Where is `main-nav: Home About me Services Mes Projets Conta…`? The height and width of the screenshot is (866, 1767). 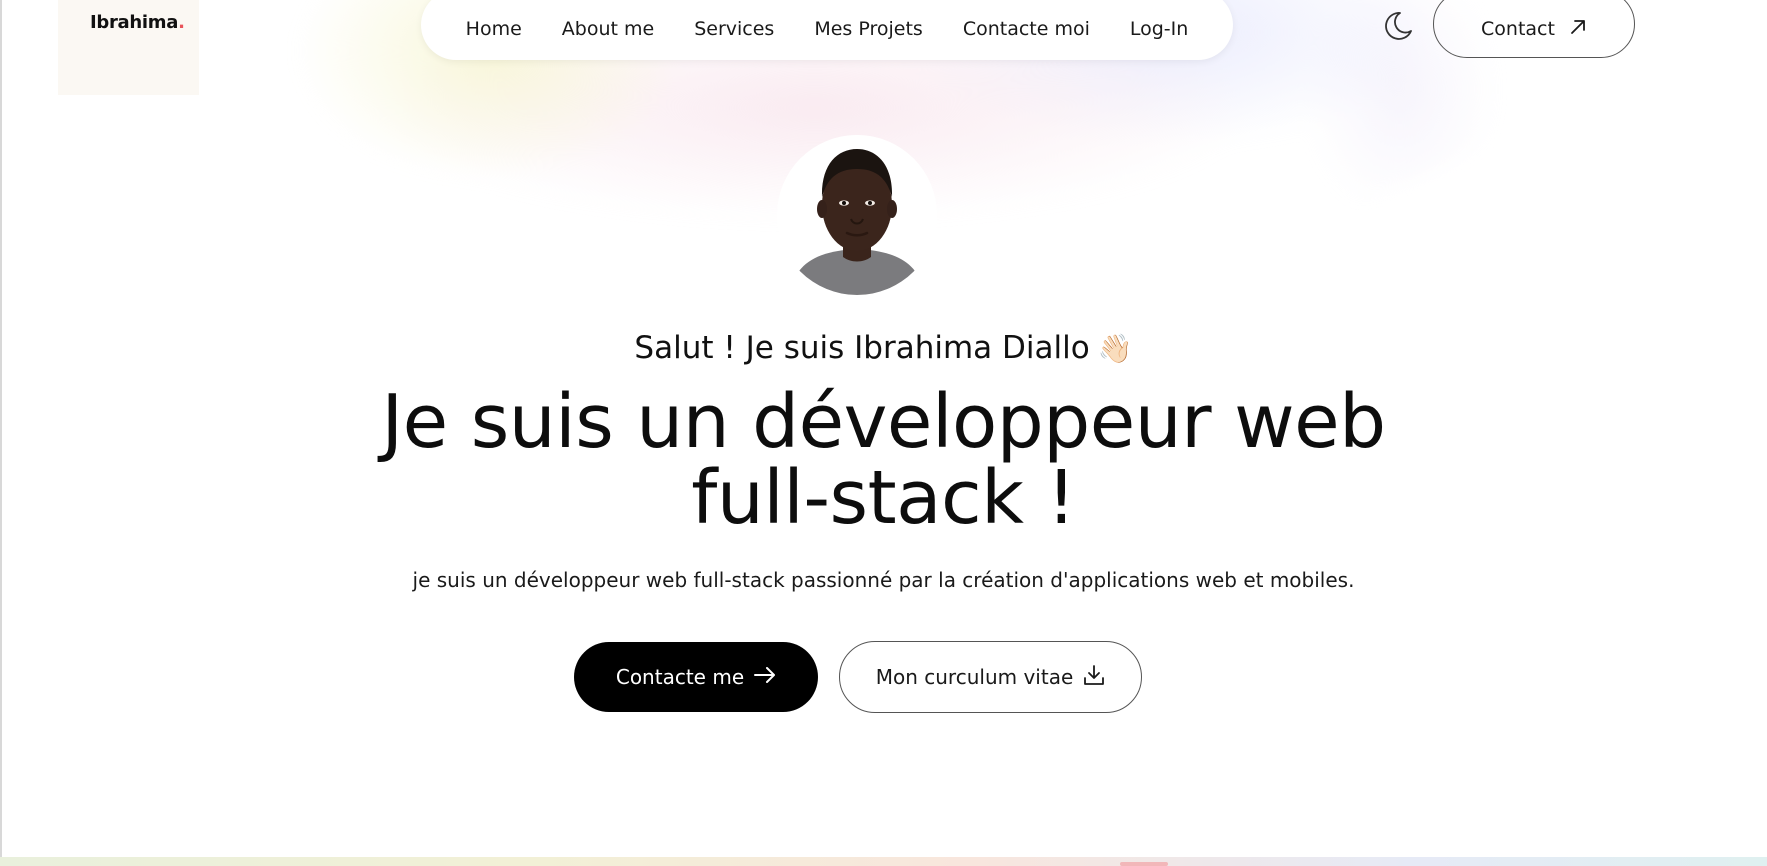
main-nav: Home About me Services Mes Projets Conta… is located at coordinates (827, 30).